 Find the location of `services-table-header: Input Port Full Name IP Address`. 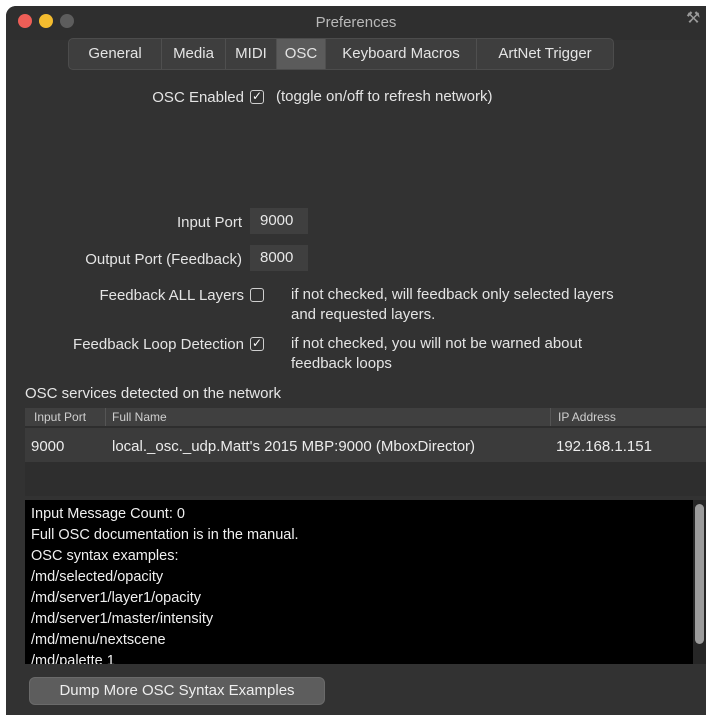

services-table-header: Input Port Full Name IP Address is located at coordinates (365, 417).